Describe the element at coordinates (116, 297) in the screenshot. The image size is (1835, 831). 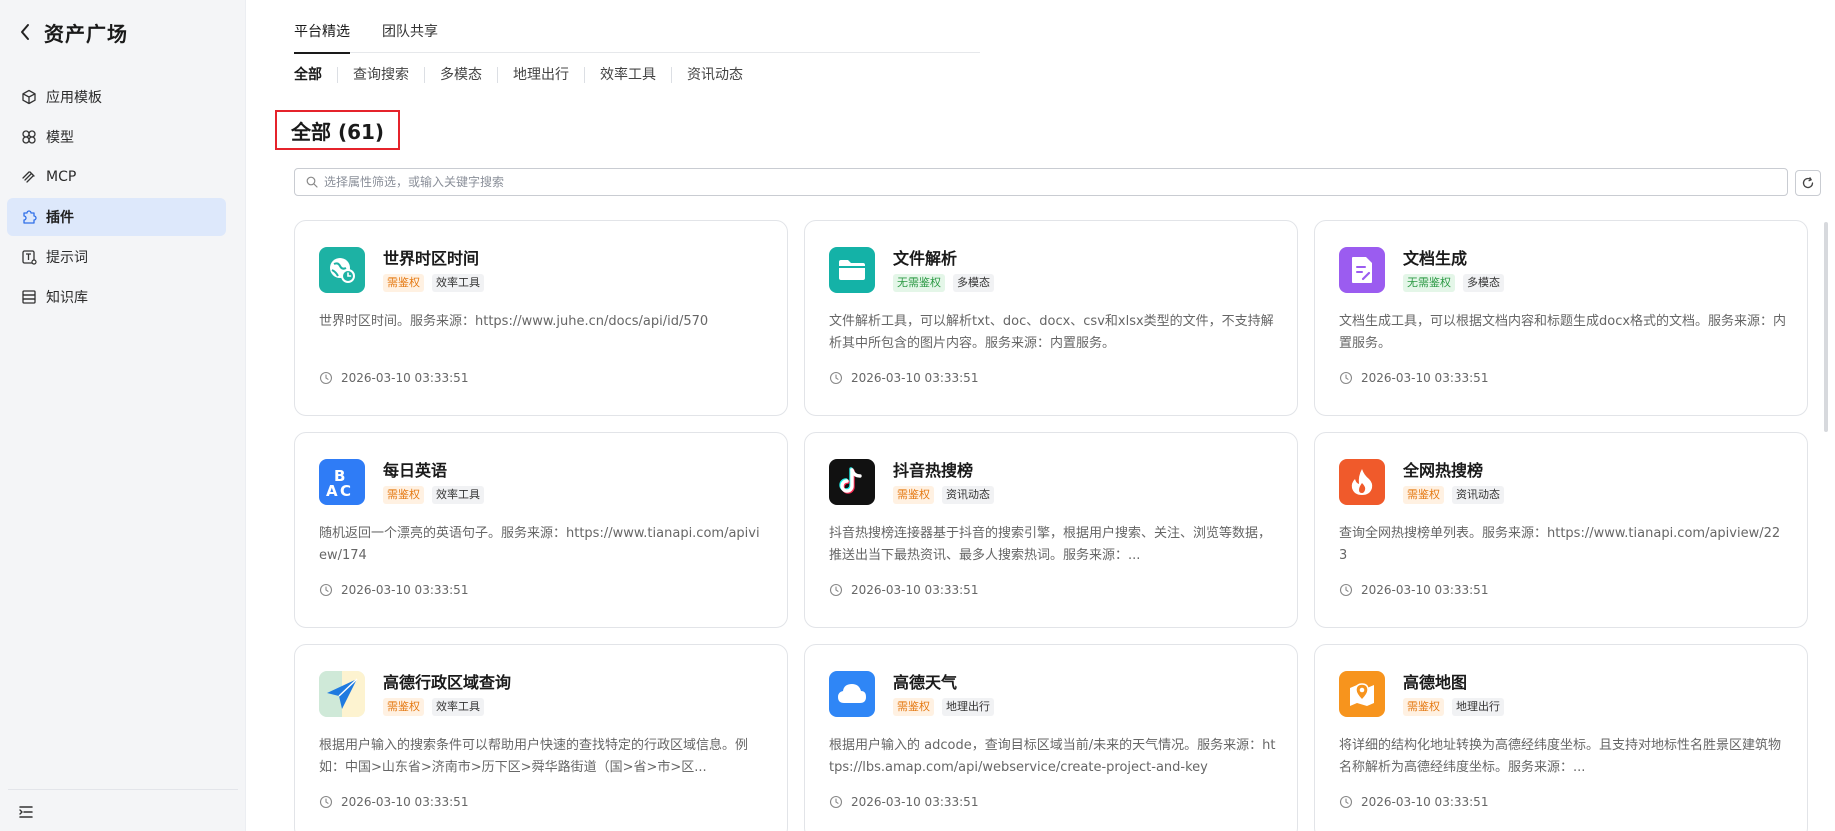
I see `sidebar-item-knowledge-base: 知识库` at that location.